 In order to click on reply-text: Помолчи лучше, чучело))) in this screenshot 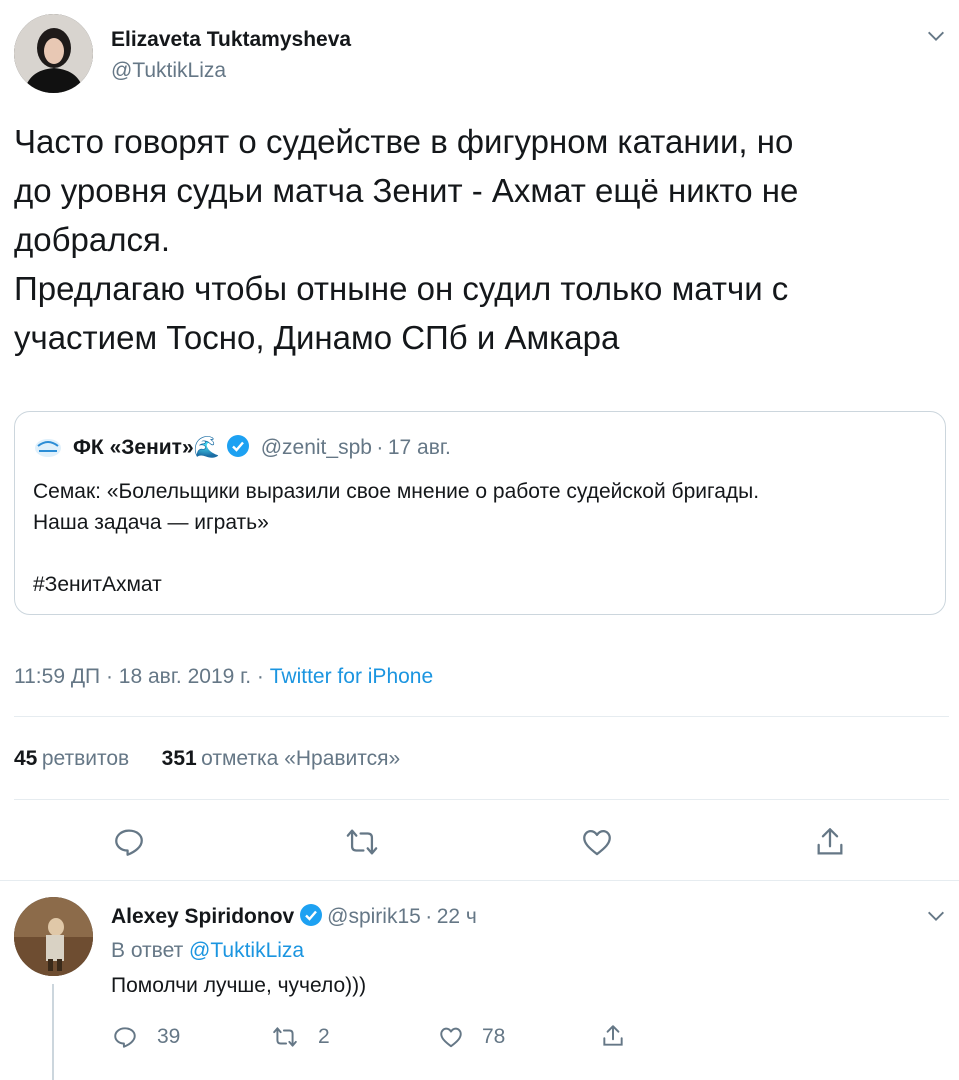, I will do `click(239, 985)`.